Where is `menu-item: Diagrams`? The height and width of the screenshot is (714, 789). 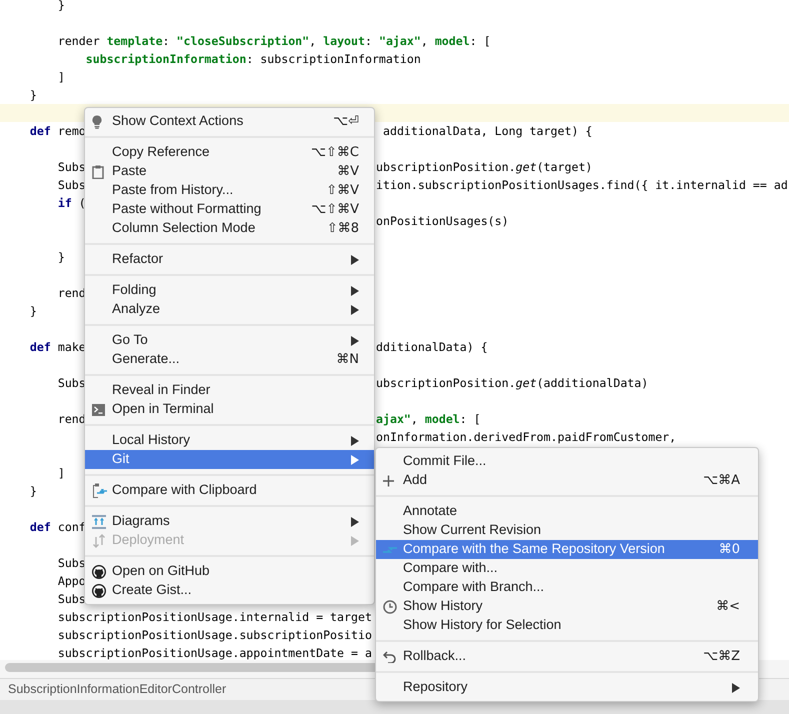
menu-item: Diagrams is located at coordinates (229, 521).